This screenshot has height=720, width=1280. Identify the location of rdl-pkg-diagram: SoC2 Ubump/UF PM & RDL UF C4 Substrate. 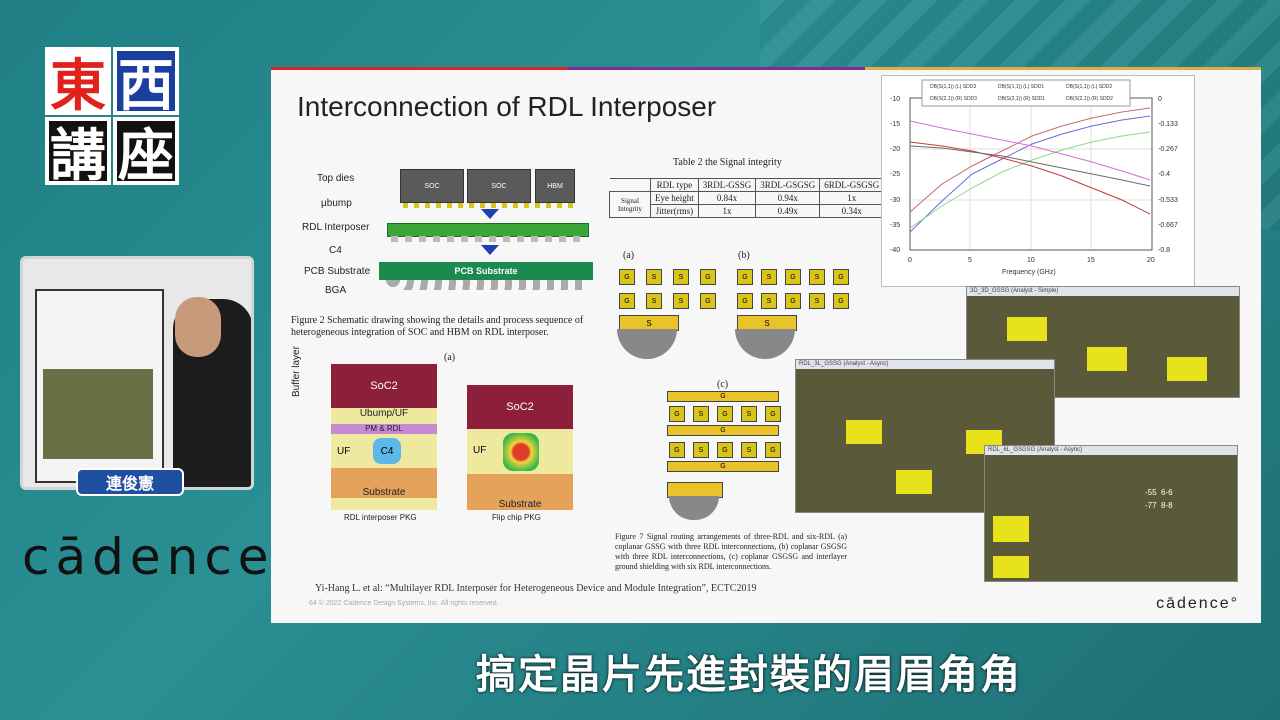
(384, 437).